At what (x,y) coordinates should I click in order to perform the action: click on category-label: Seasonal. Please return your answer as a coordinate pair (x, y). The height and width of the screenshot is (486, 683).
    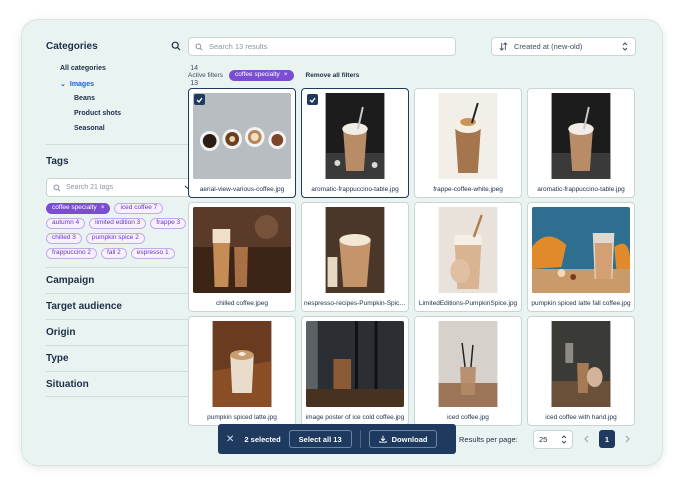
    Looking at the image, I should click on (89, 128).